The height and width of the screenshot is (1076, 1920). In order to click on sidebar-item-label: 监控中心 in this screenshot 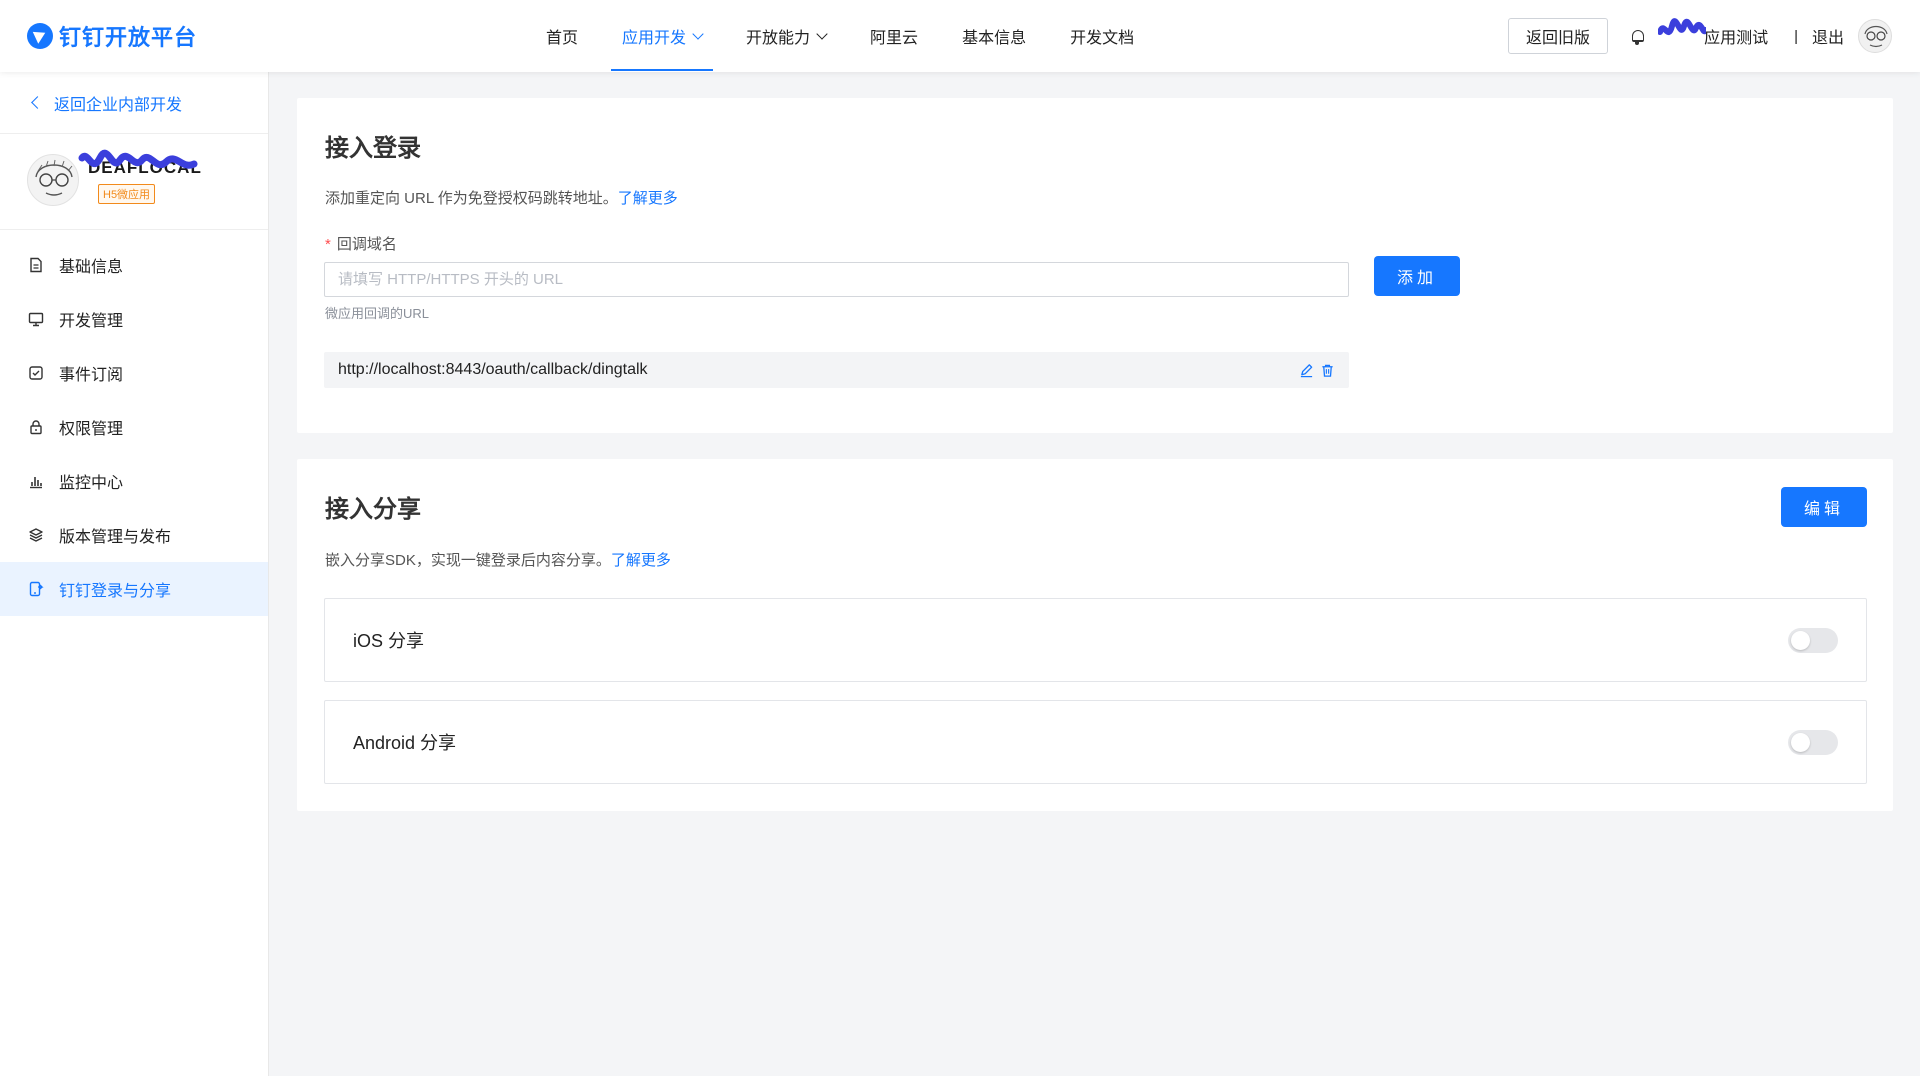, I will do `click(91, 483)`.